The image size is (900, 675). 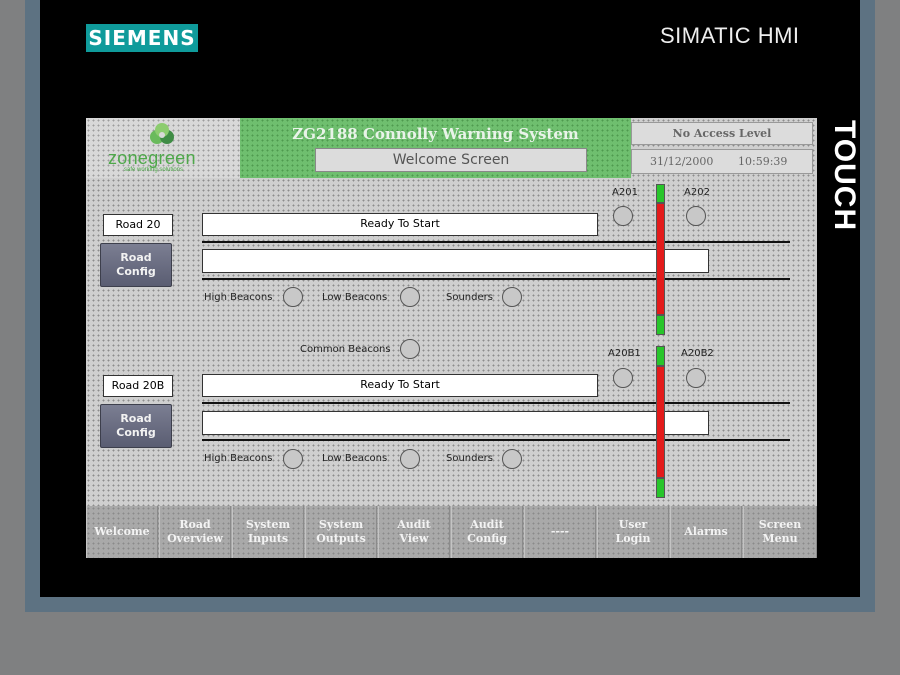 I want to click on road-name-box: Road 20B, so click(x=138, y=386).